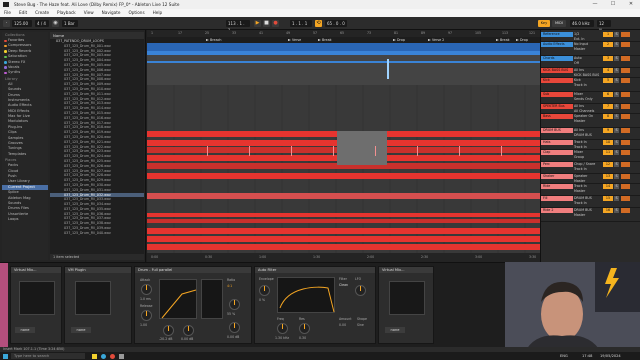 The width and height of the screenshot is (640, 360). I want to click on key-map-button: Key, so click(544, 23).